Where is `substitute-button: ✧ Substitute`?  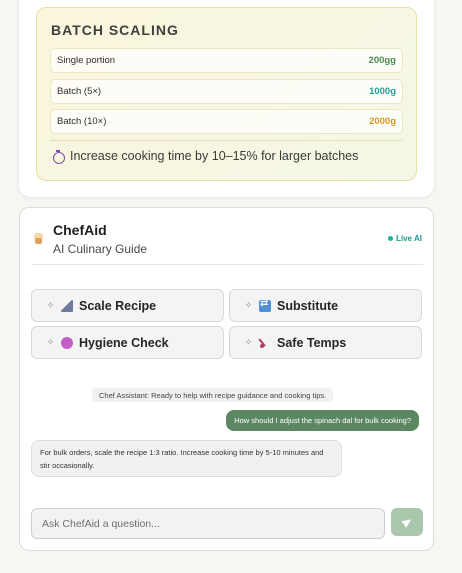 substitute-button: ✧ Substitute is located at coordinates (325, 305).